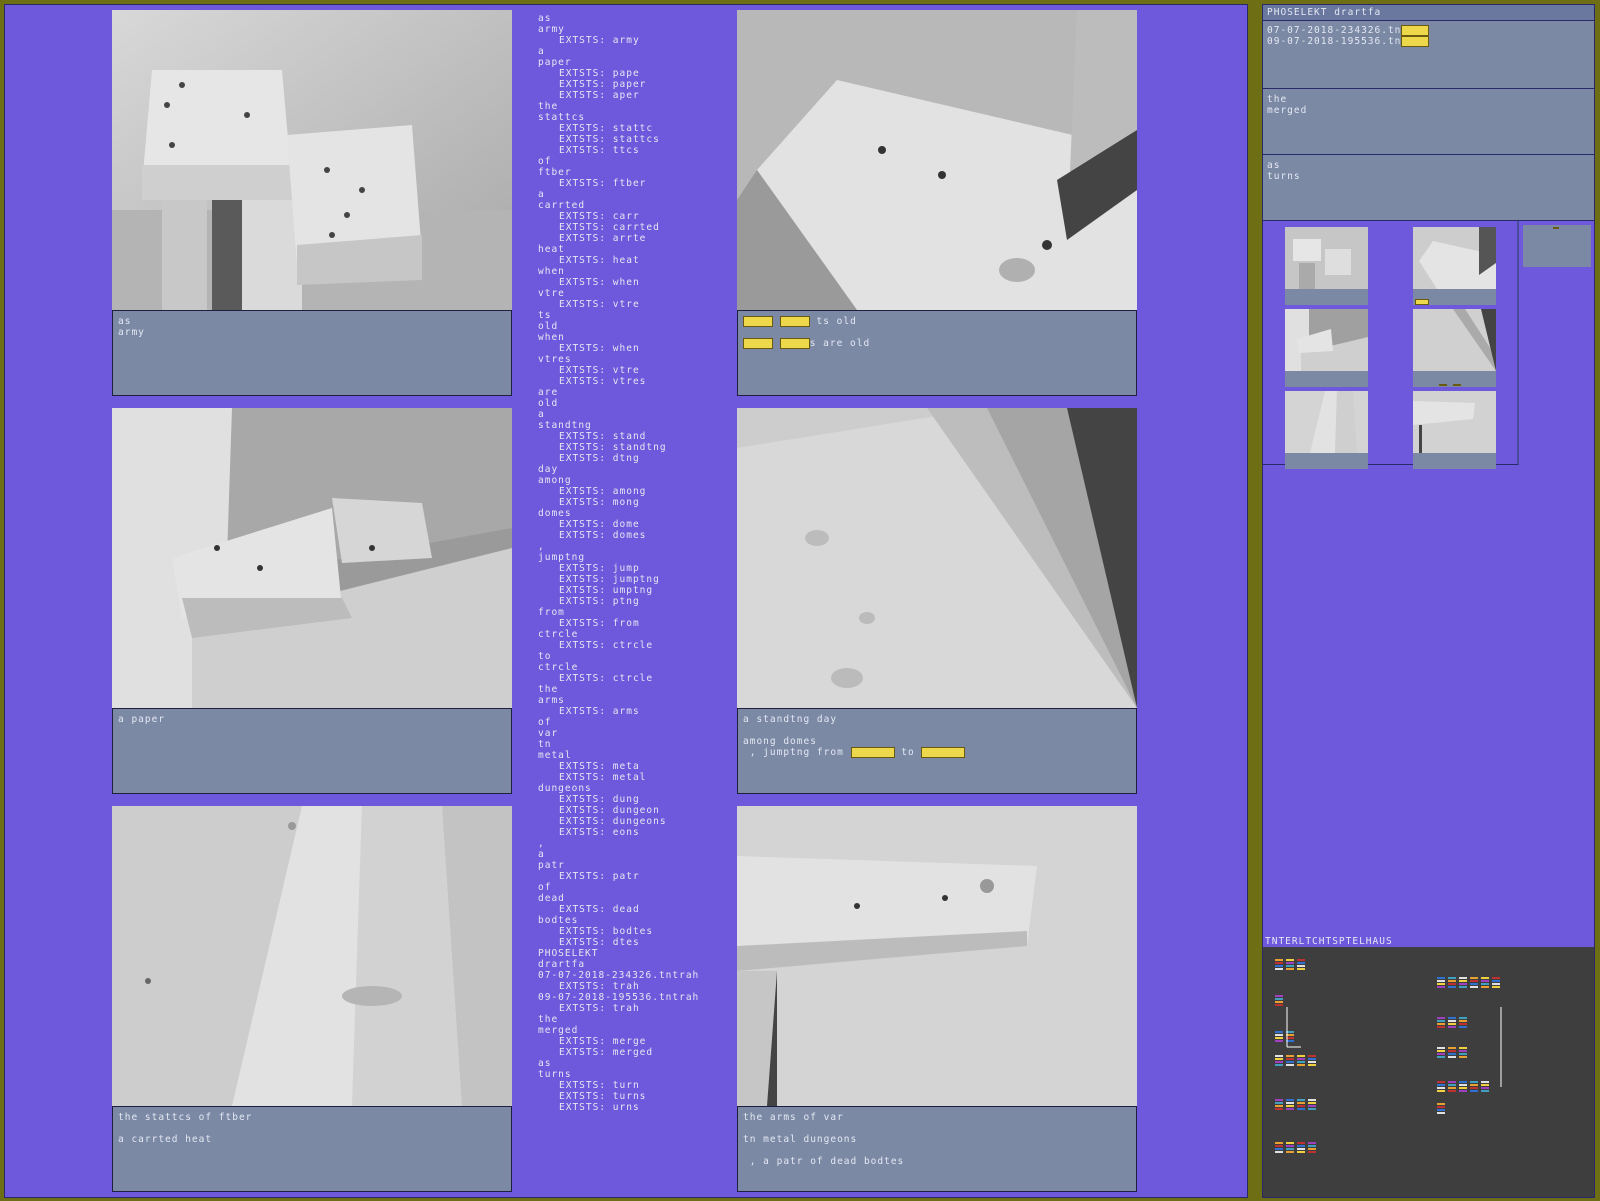  What do you see at coordinates (937, 207) in the screenshot?
I see `card-2: ts old s are old` at bounding box center [937, 207].